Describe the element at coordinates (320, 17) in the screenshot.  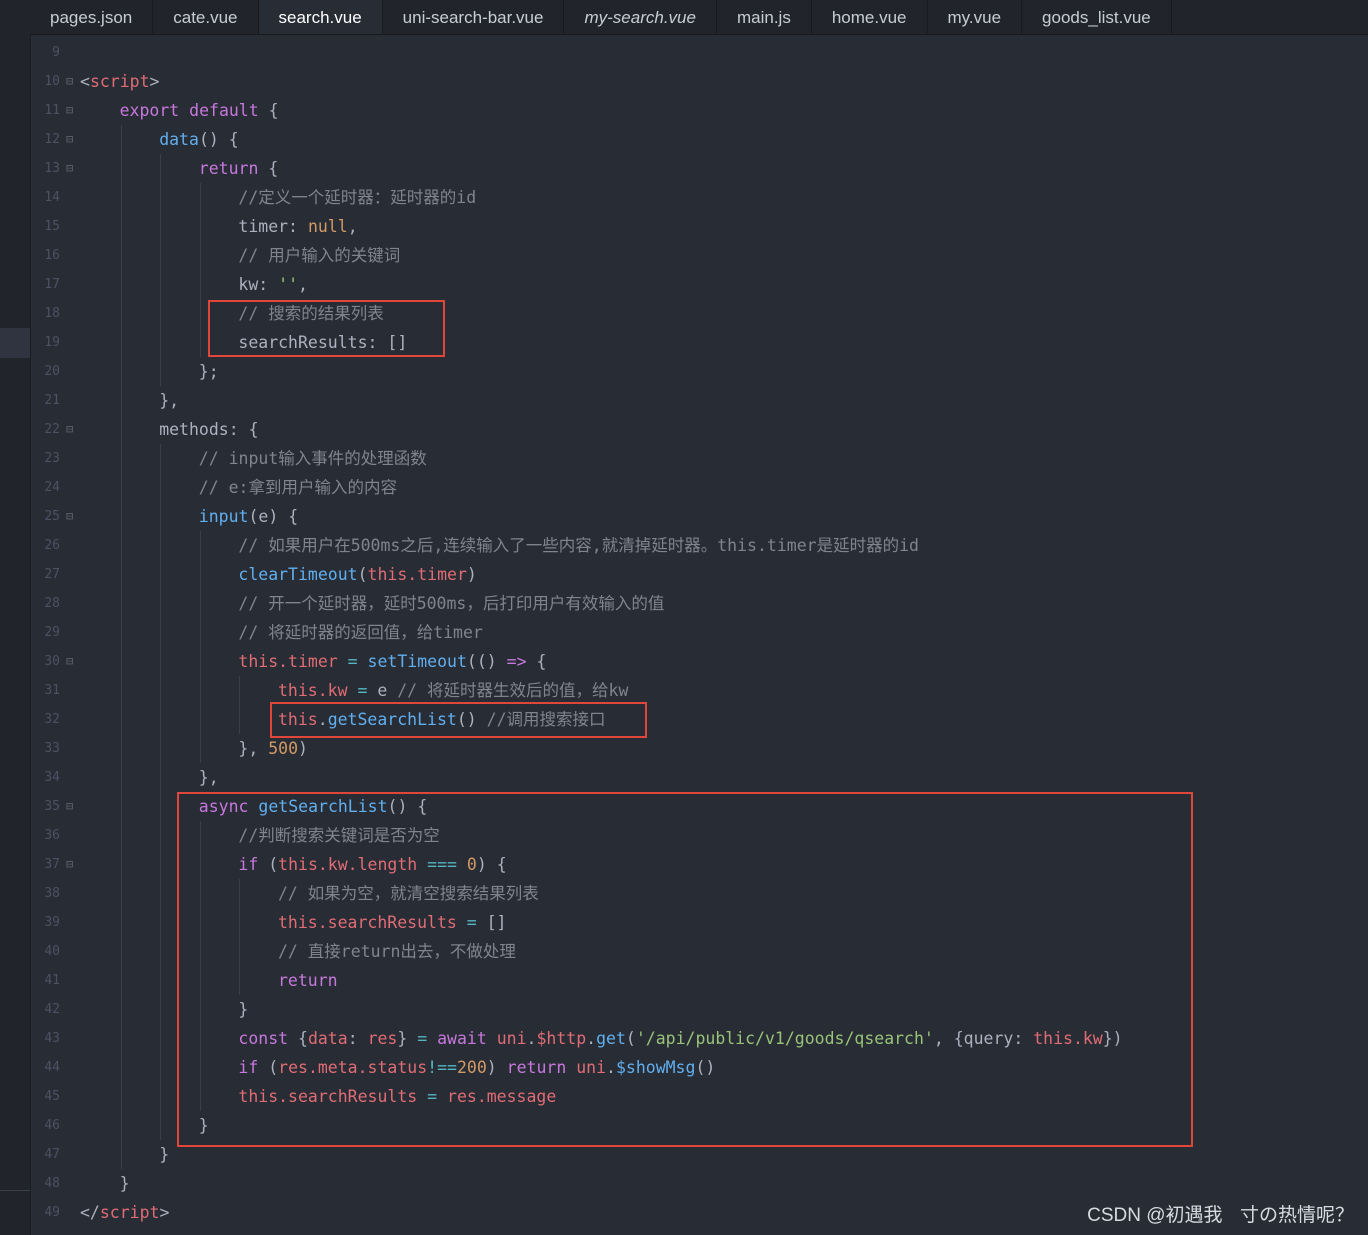
I see `tab-search-vue: search.vue` at that location.